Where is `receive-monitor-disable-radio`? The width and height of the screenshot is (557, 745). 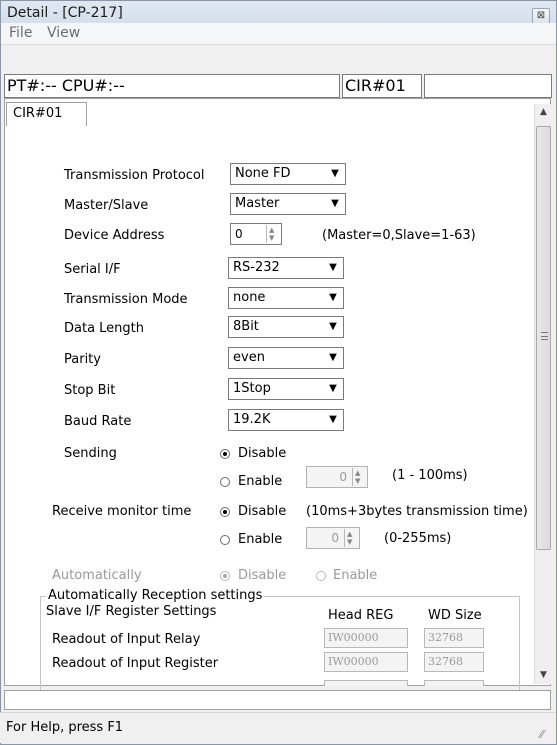
receive-monitor-disable-radio is located at coordinates (225, 512).